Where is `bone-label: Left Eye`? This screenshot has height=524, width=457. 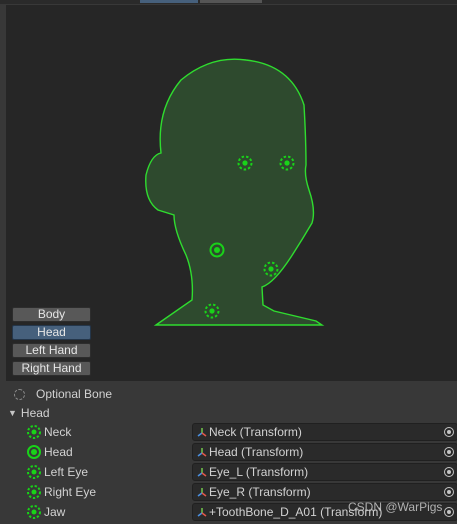 bone-label: Left Eye is located at coordinates (66, 472).